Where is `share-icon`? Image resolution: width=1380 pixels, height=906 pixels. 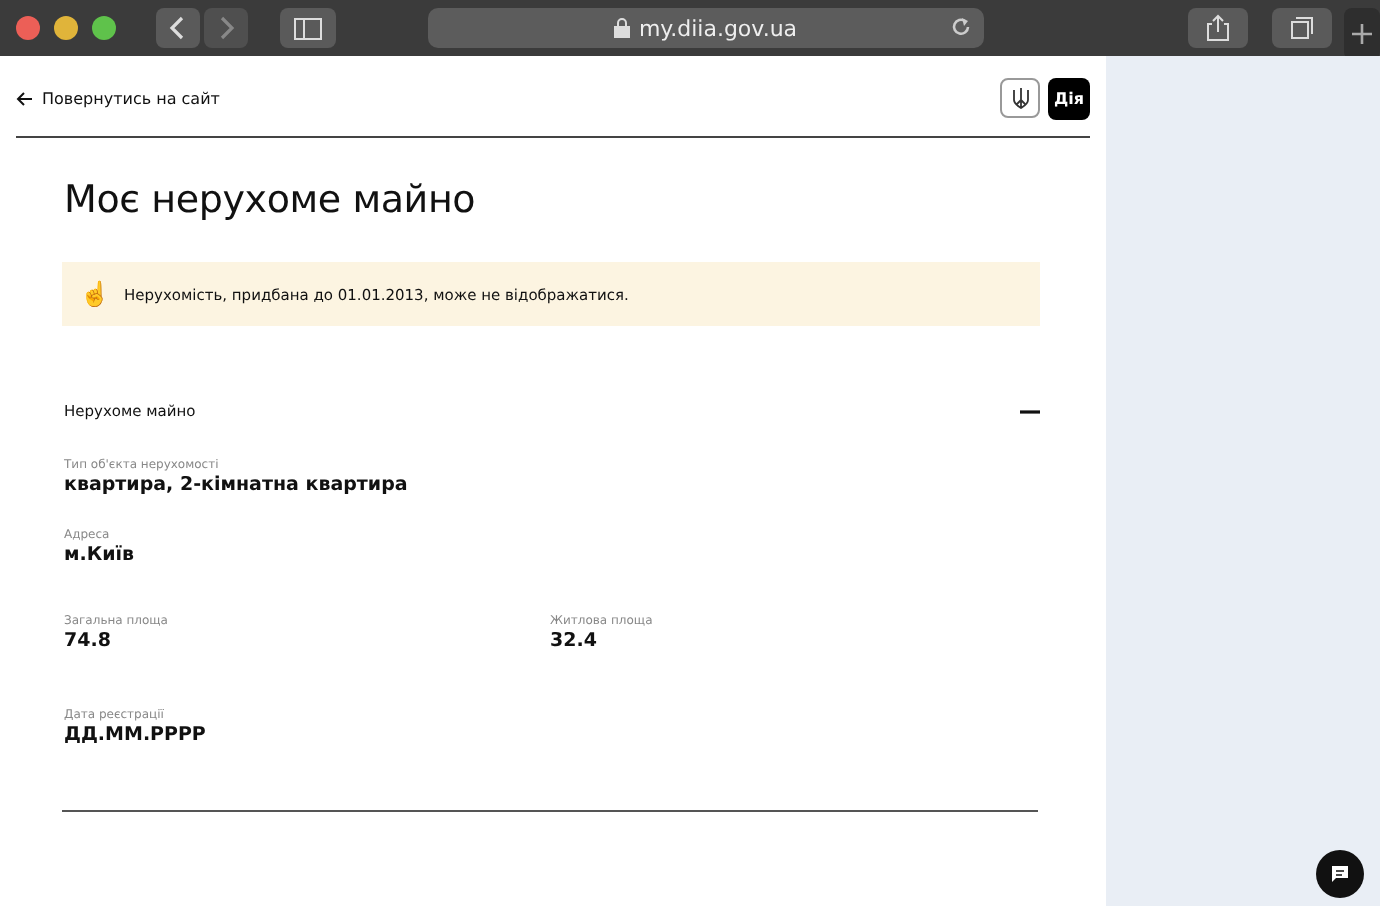 share-icon is located at coordinates (1218, 28).